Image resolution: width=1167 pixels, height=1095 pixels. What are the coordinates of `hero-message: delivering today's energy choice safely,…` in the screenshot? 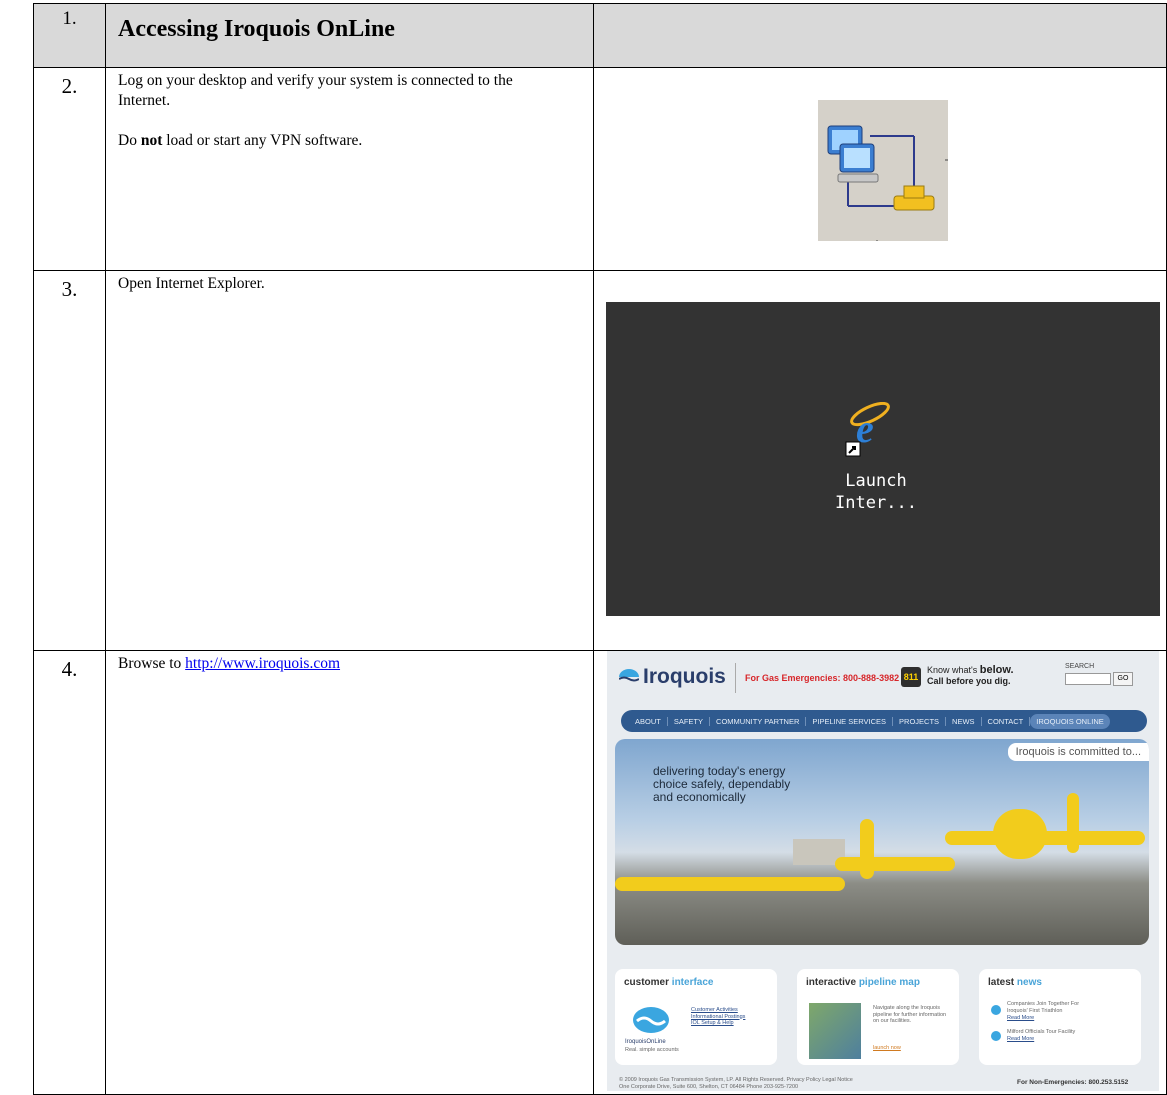 It's located at (722, 784).